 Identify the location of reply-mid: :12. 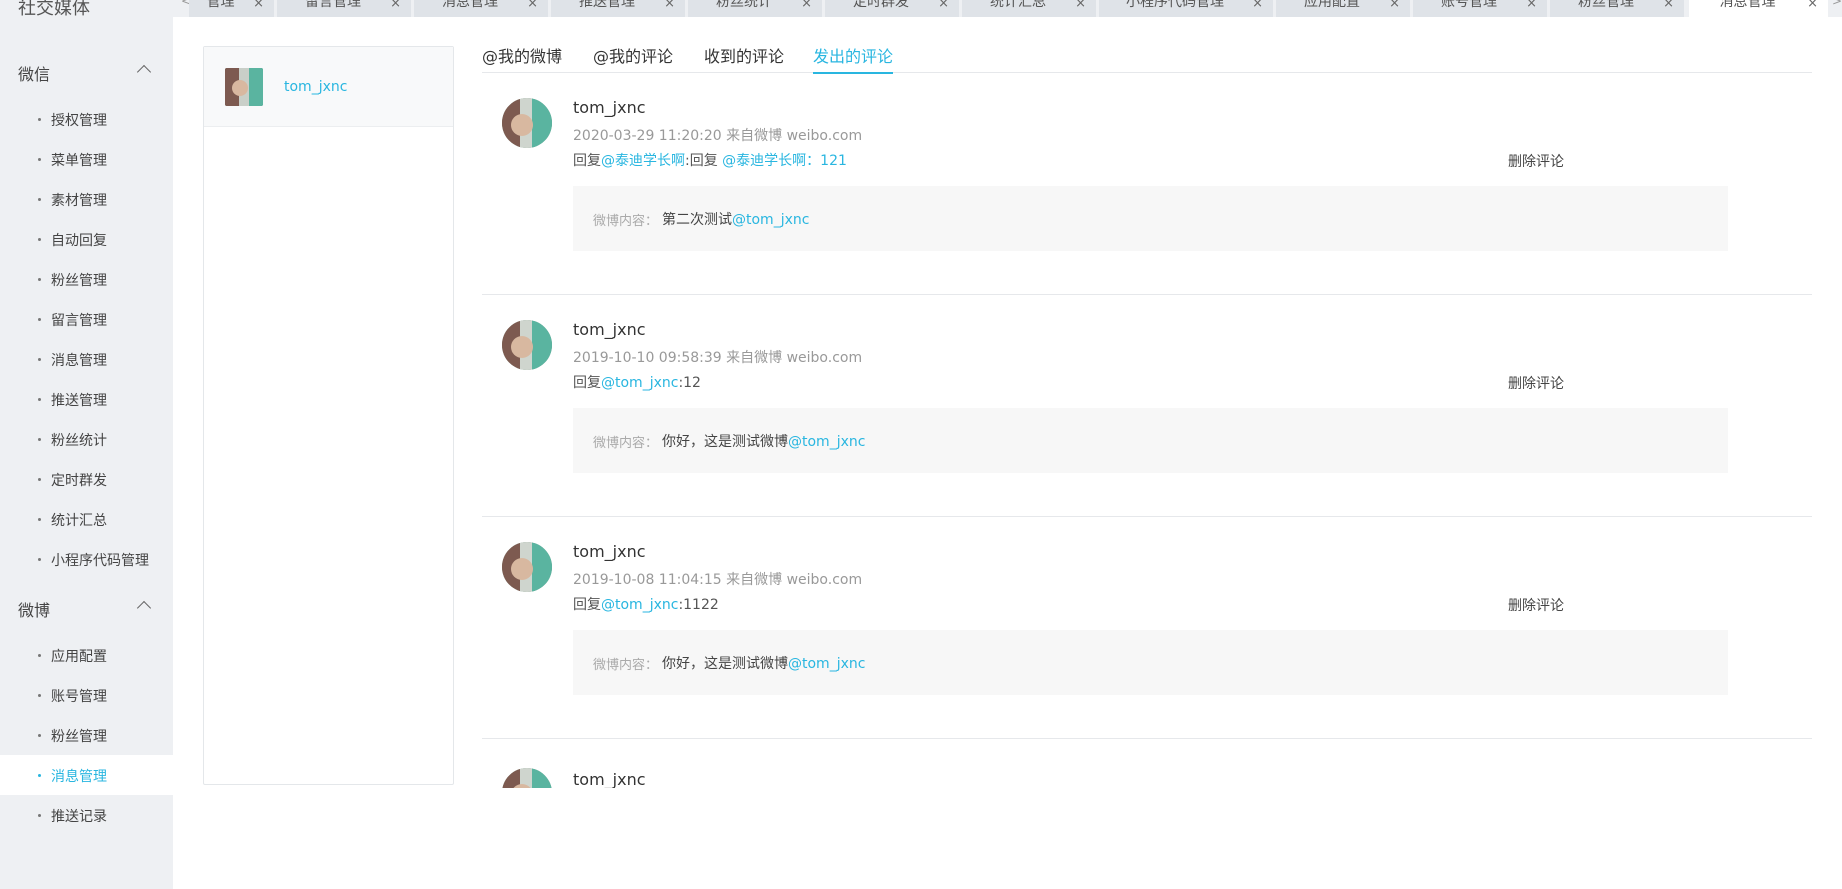
(689, 383).